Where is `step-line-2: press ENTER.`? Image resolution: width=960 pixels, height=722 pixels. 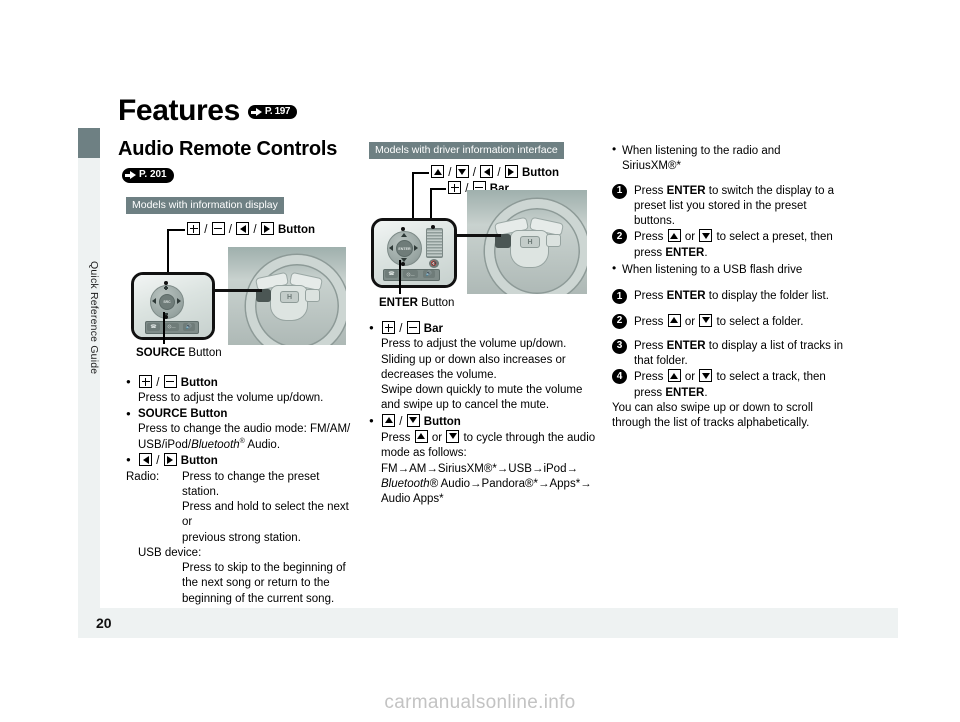
step-line-2: press ENTER. is located at coordinates (671, 393).